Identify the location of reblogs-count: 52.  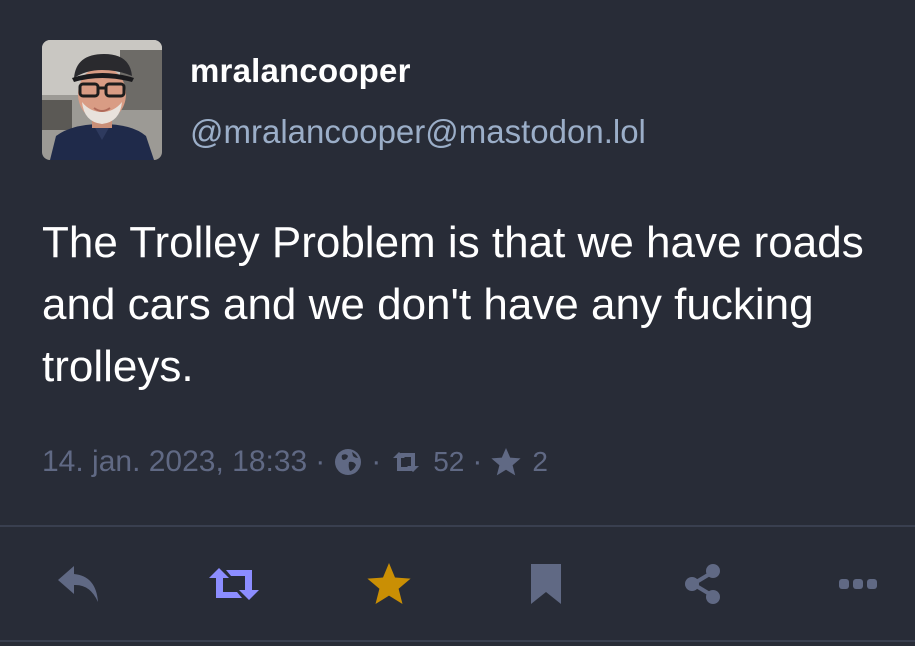
(448, 462).